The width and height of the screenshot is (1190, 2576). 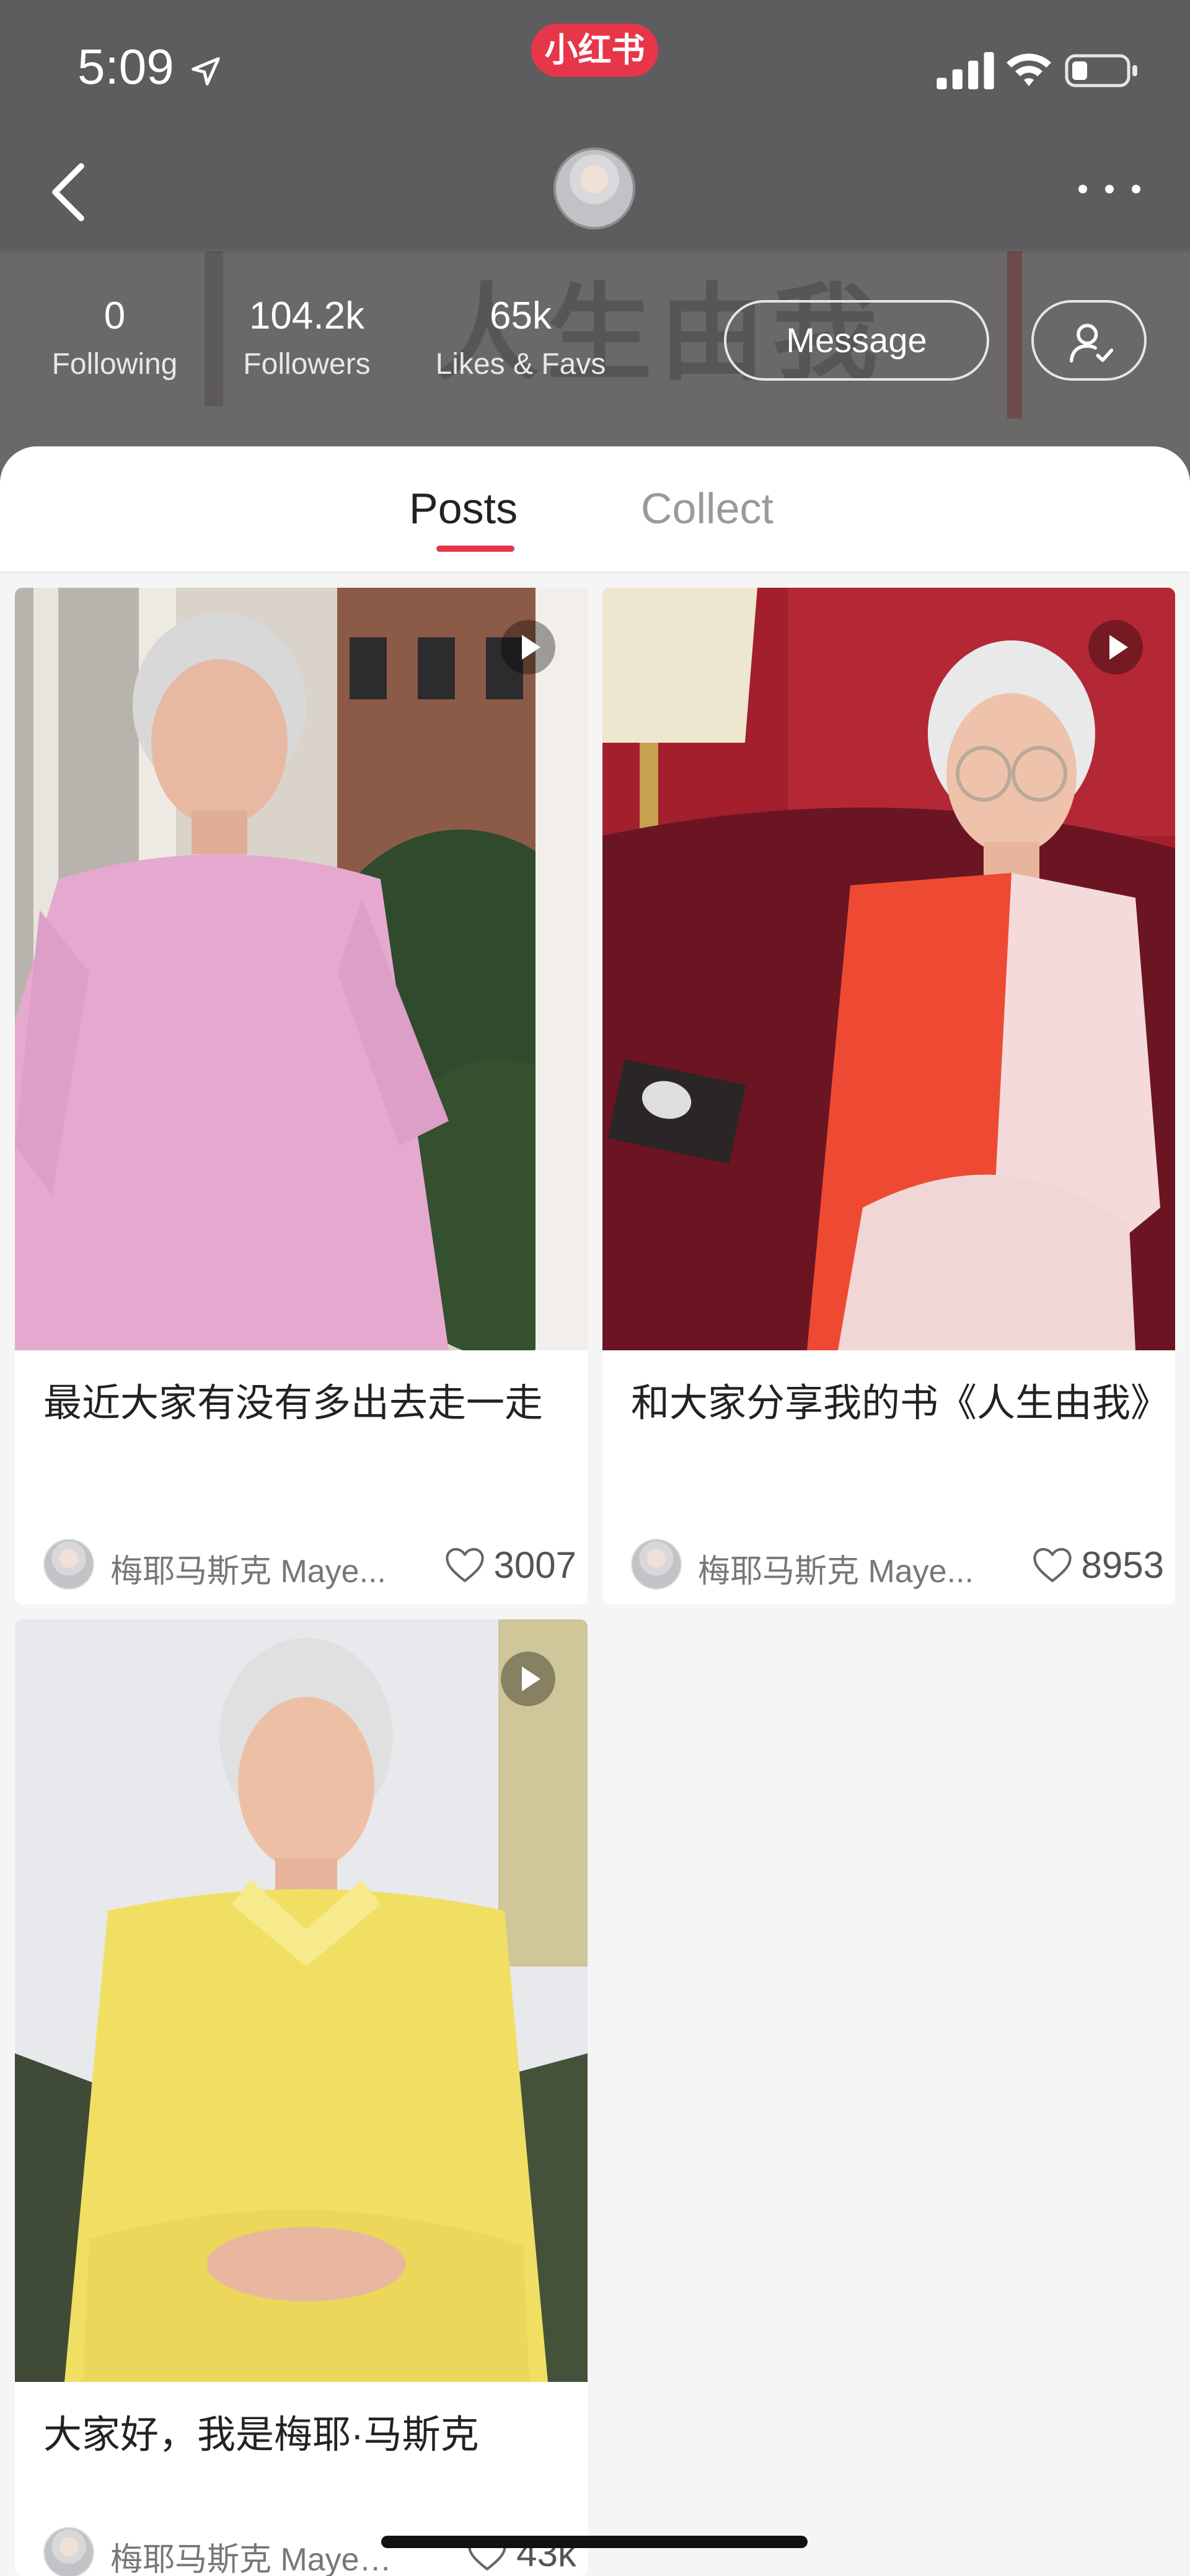 I want to click on stat-value: 65k, so click(x=521, y=316).